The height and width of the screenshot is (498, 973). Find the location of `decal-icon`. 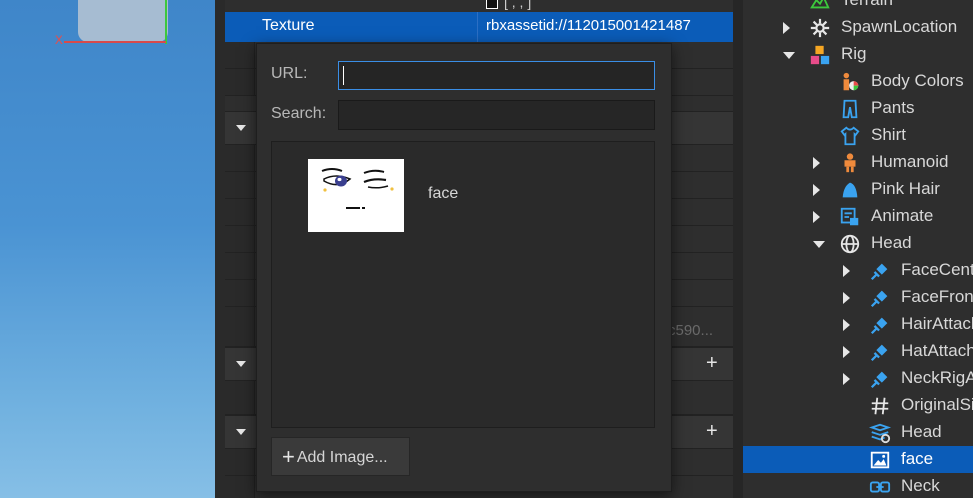

decal-icon is located at coordinates (880, 460).